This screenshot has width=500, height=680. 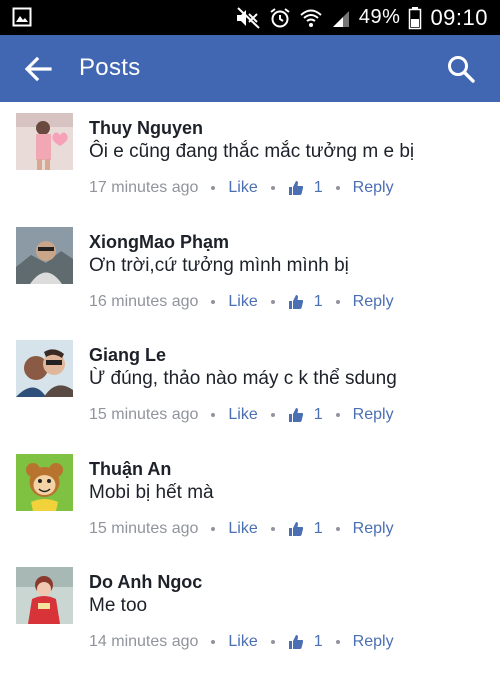 I want to click on comment-text: Ôi e cũng đang thắc mắc tưởng m e bị, so click(x=252, y=151).